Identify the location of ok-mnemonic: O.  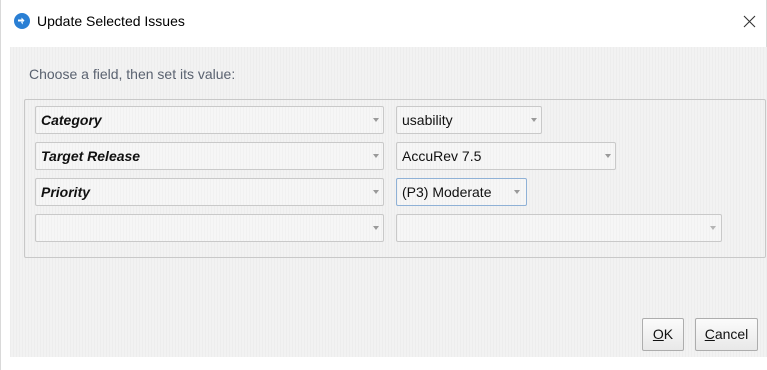
(658, 334).